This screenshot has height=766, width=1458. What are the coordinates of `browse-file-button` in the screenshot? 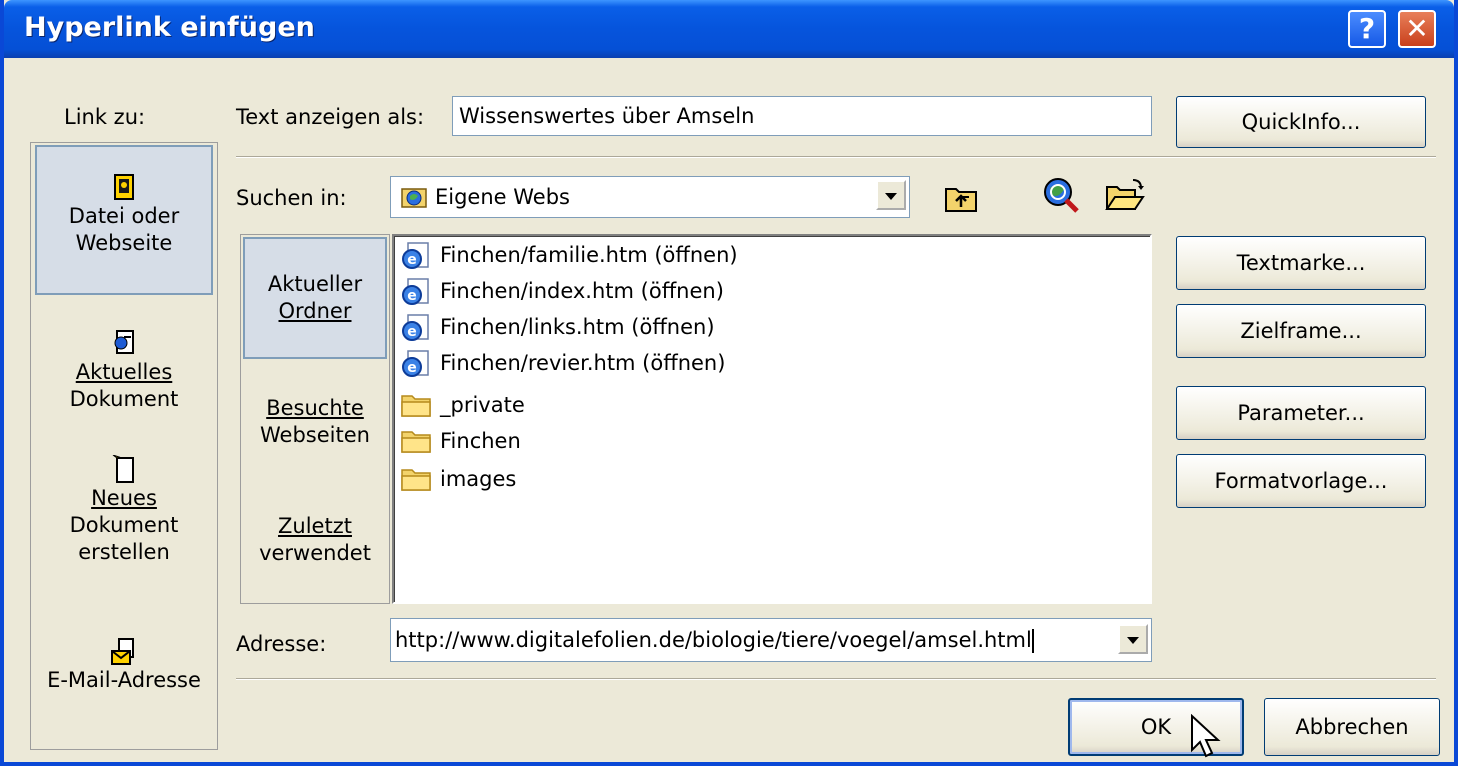 It's located at (1124, 196).